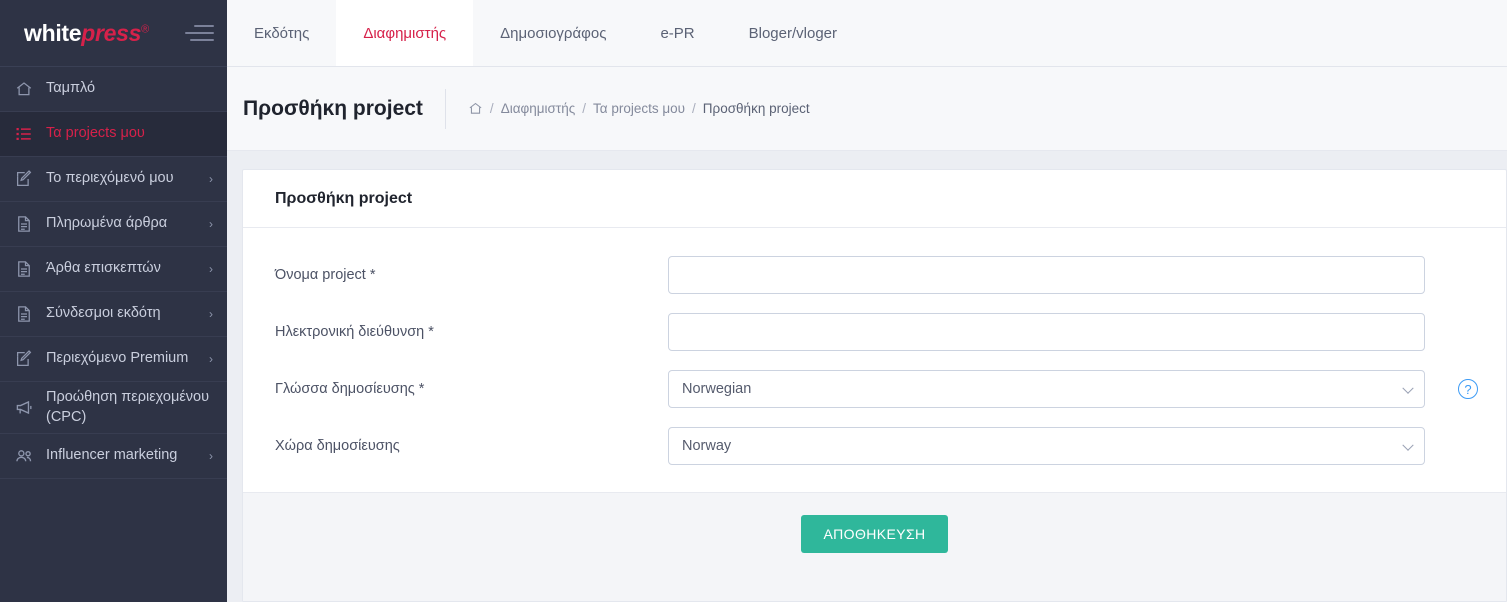 The image size is (1507, 602). I want to click on sidebar-item-label: Influencer marketing, so click(112, 455).